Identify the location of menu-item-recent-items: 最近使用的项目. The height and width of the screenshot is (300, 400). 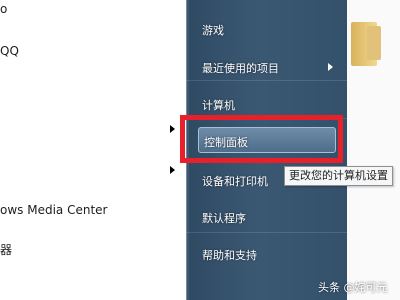
(240, 68).